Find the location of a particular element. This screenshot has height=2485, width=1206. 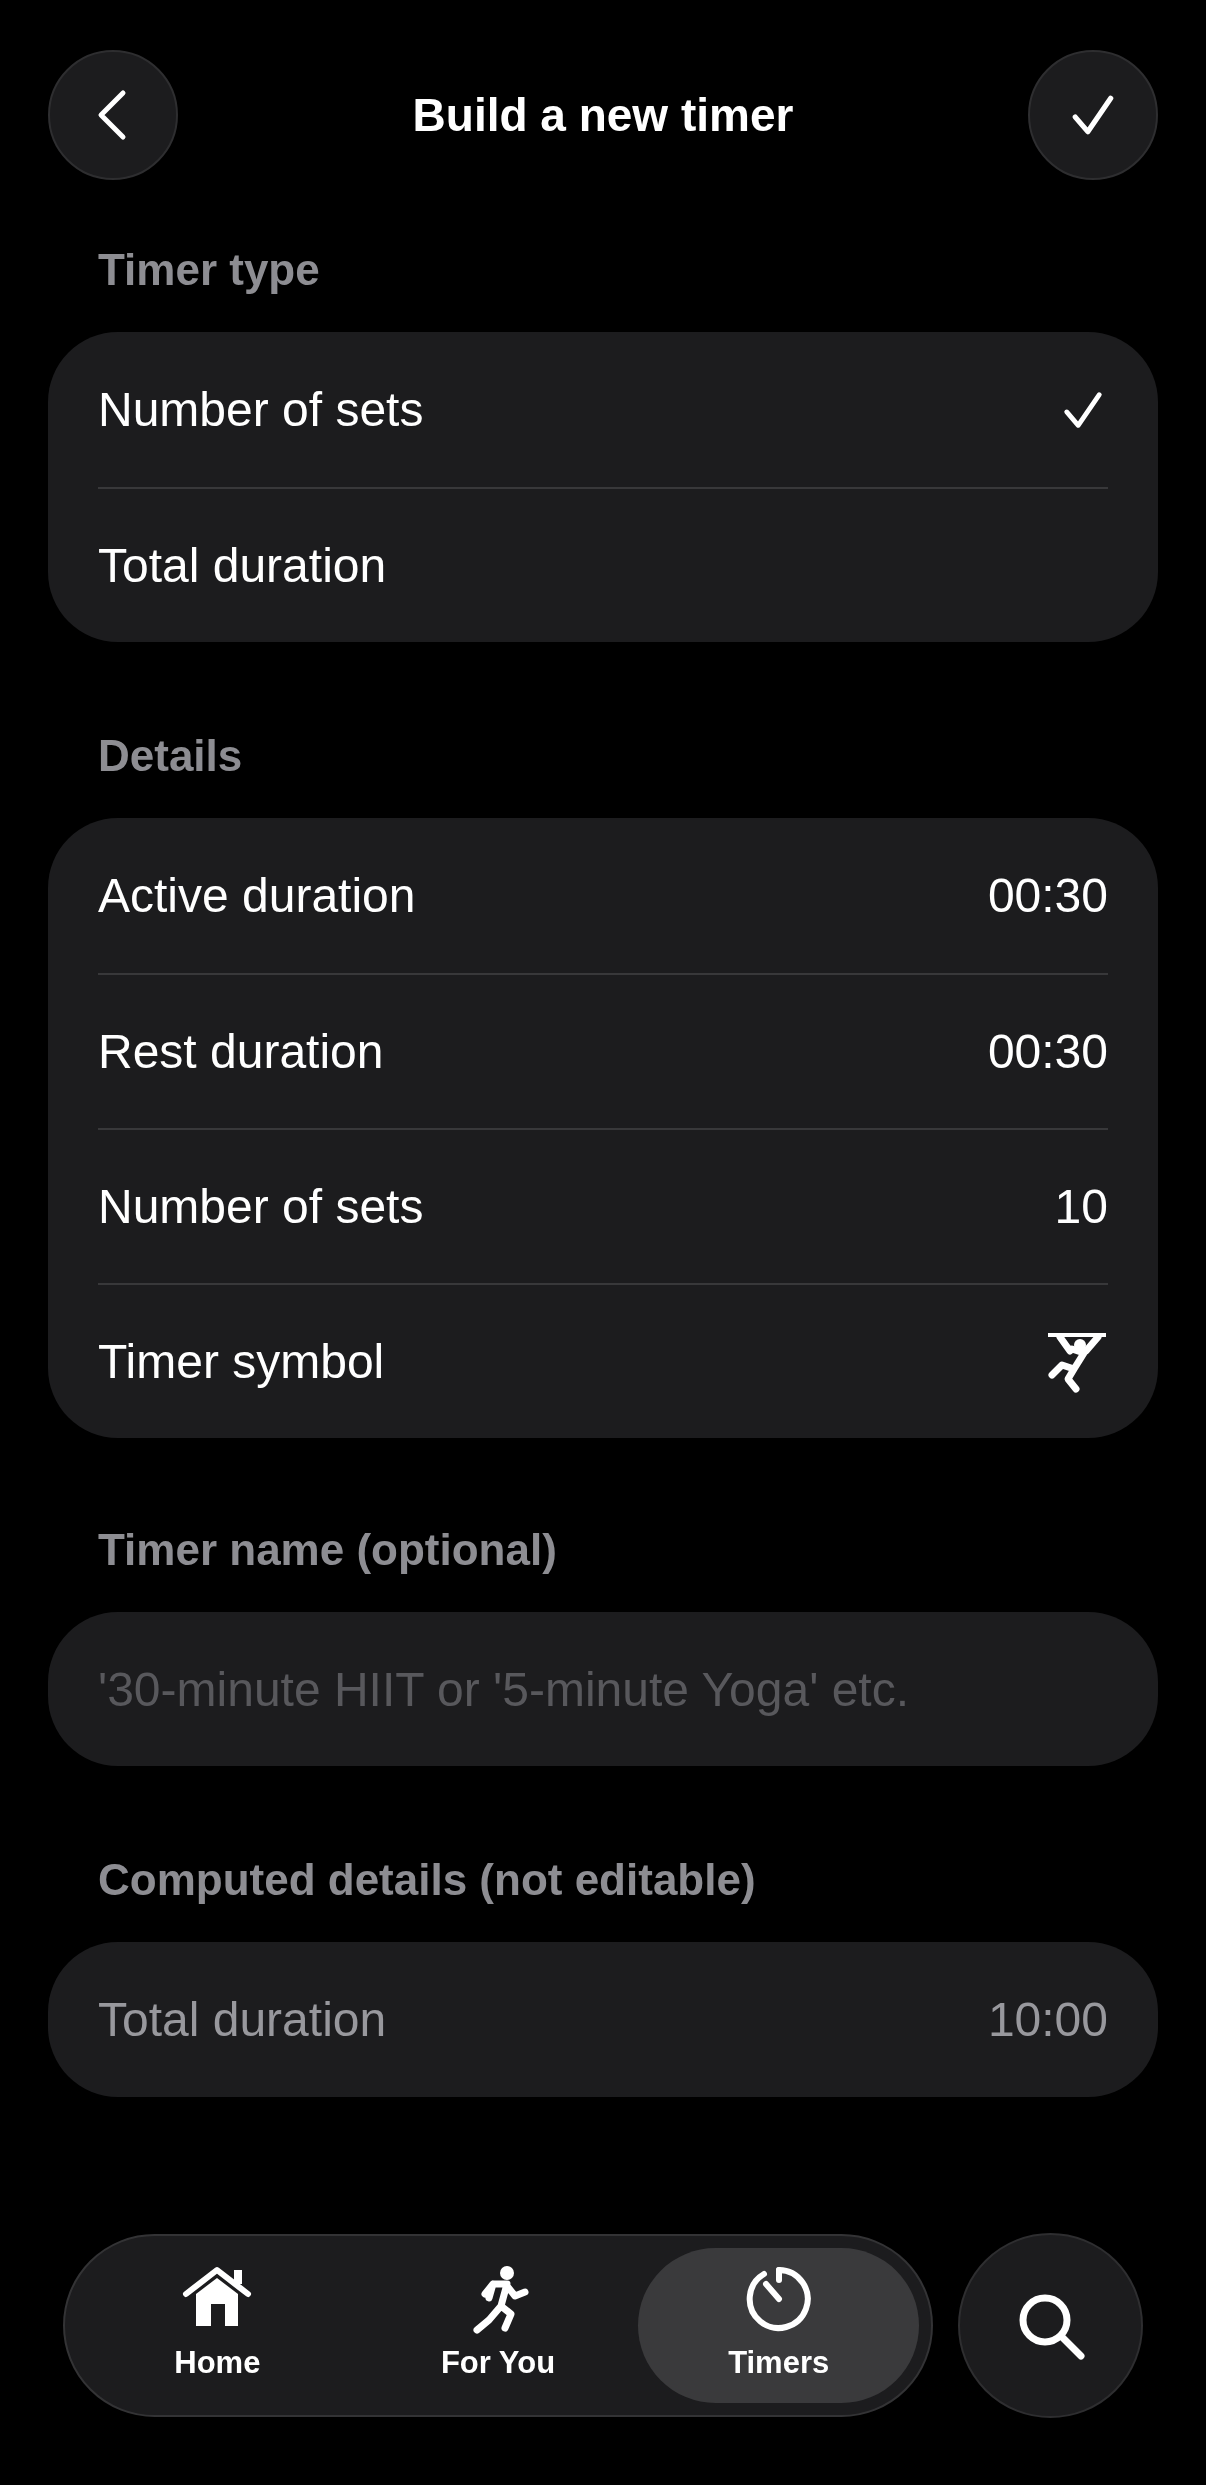

option-label: Total duration is located at coordinates (242, 565).